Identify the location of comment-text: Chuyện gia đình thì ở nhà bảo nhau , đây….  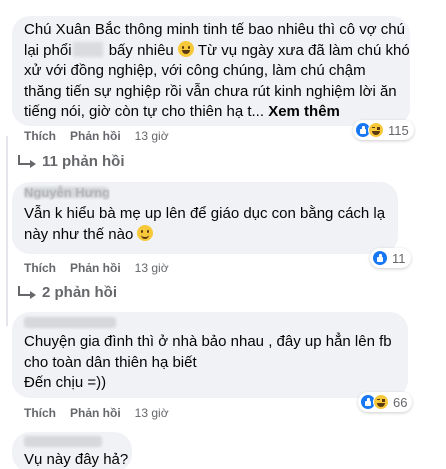
(208, 362).